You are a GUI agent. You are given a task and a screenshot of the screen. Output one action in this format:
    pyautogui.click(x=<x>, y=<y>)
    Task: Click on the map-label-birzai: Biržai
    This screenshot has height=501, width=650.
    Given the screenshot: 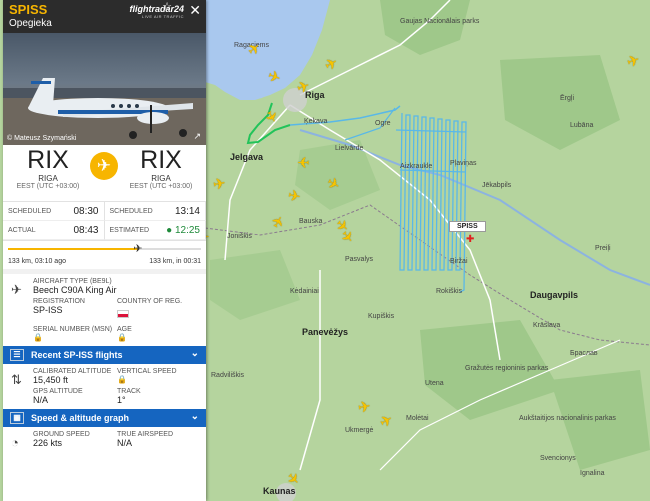 What is the action you would take?
    pyautogui.click(x=459, y=261)
    